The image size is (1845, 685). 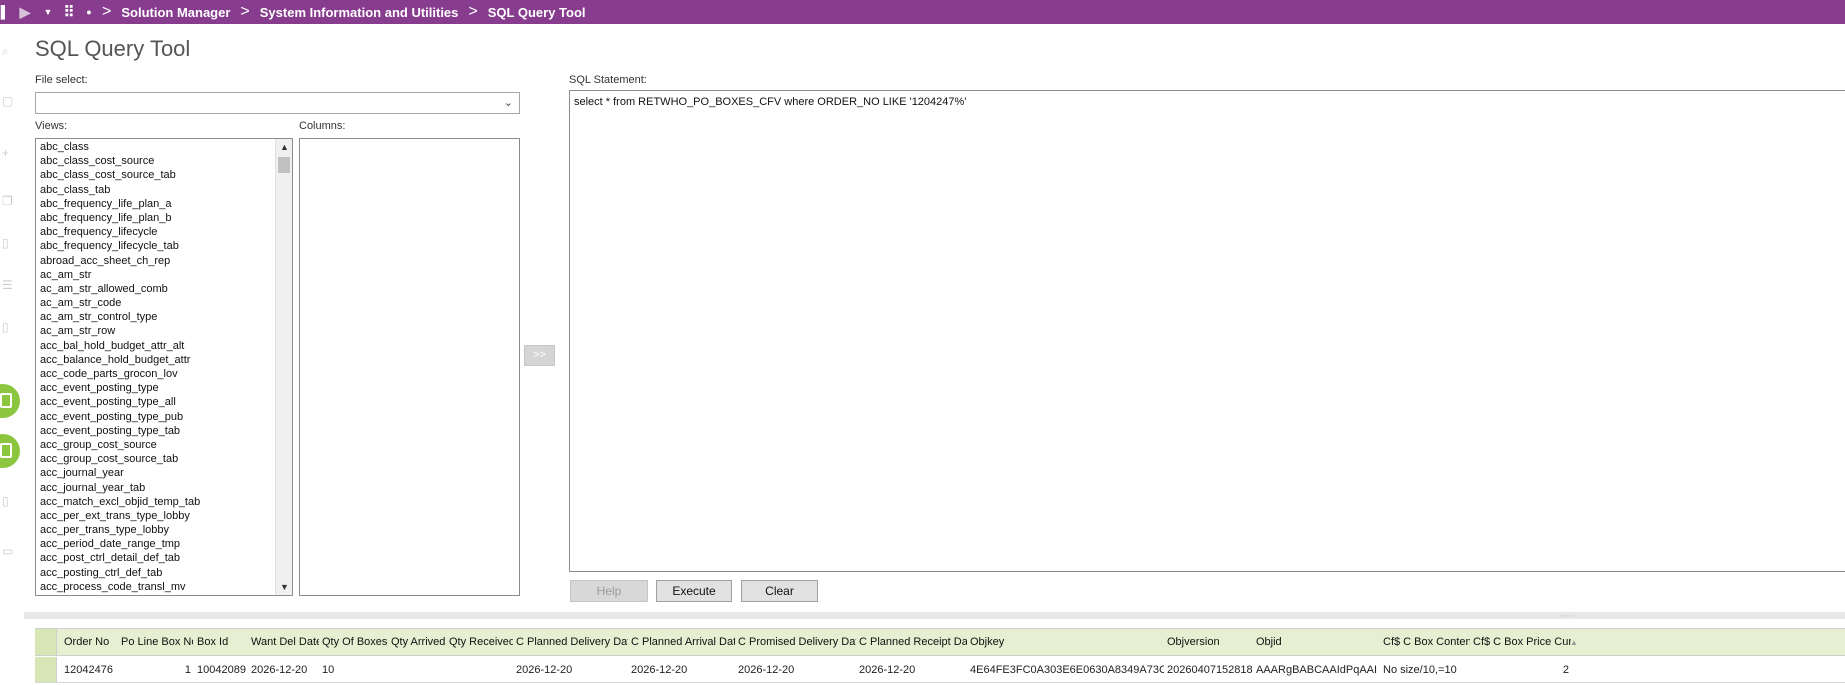 What do you see at coordinates (508, 102) in the screenshot?
I see `chevron-down-icon: ⌄` at bounding box center [508, 102].